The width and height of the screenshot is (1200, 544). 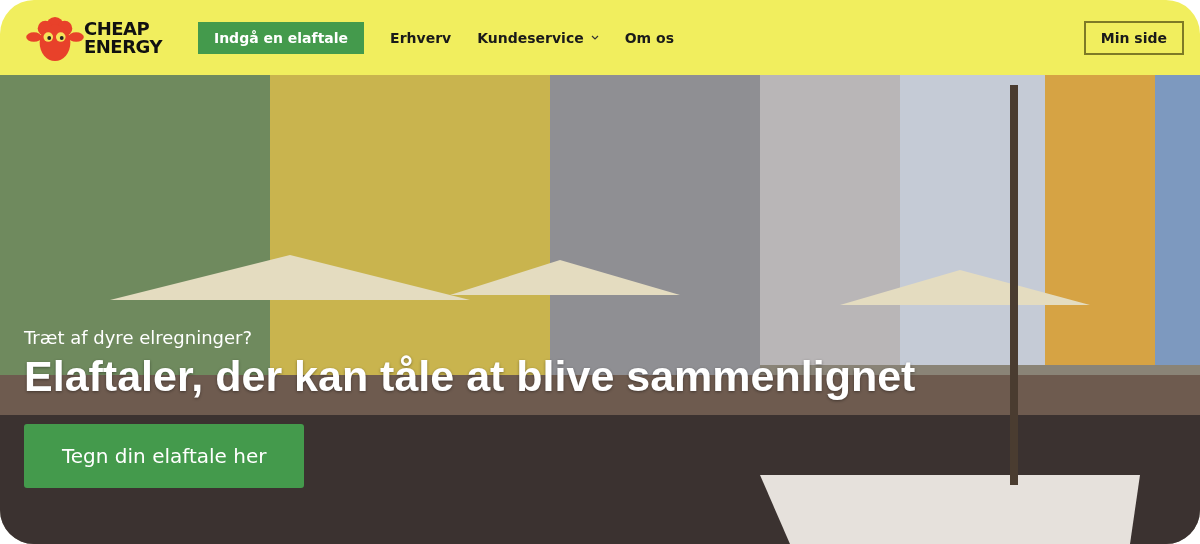 What do you see at coordinates (281, 37) in the screenshot?
I see `nav-cta-button: Indgå en elaftale` at bounding box center [281, 37].